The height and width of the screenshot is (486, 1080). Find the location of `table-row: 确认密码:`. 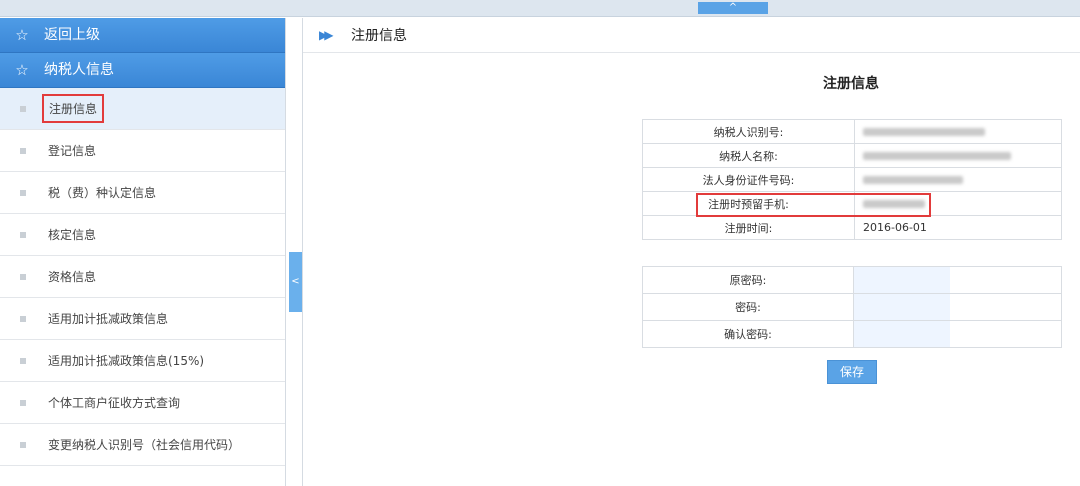

table-row: 确认密码: is located at coordinates (852, 334).